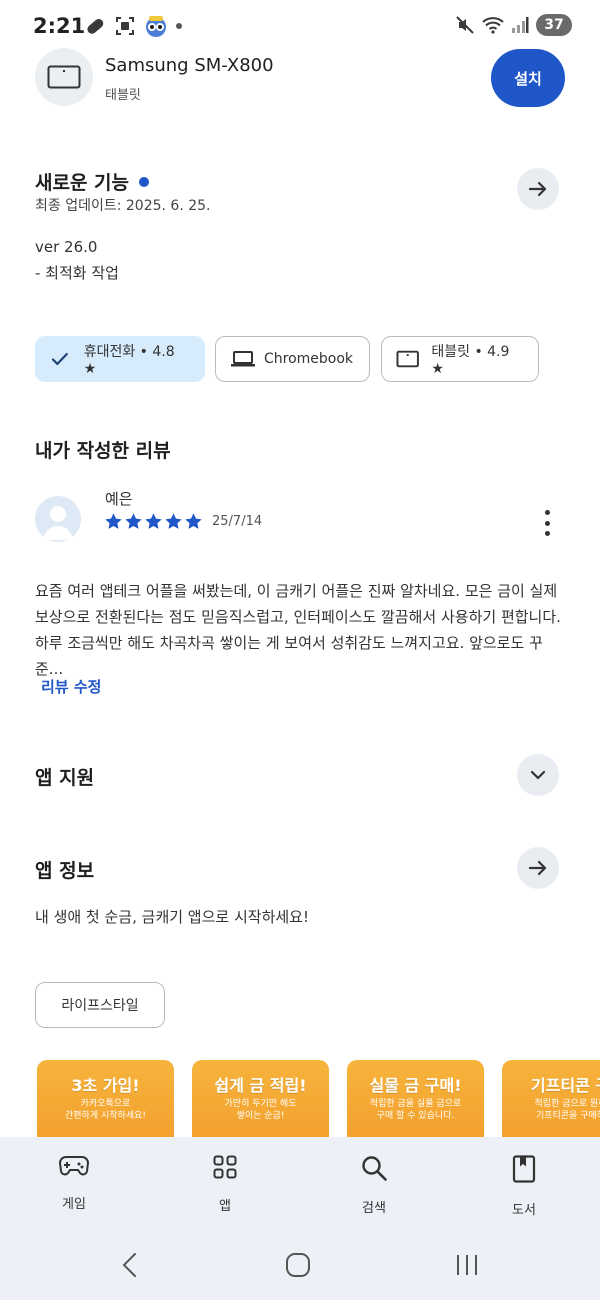  I want to click on chip-label: Chromebook, so click(309, 359).